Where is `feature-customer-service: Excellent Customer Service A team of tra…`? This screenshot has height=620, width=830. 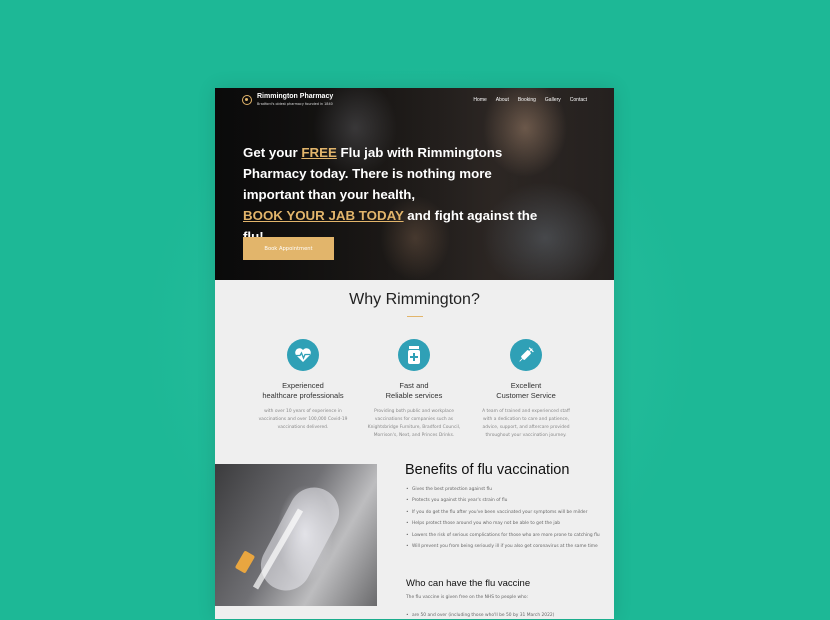 feature-customer-service: Excellent Customer Service A team of tra… is located at coordinates (526, 389).